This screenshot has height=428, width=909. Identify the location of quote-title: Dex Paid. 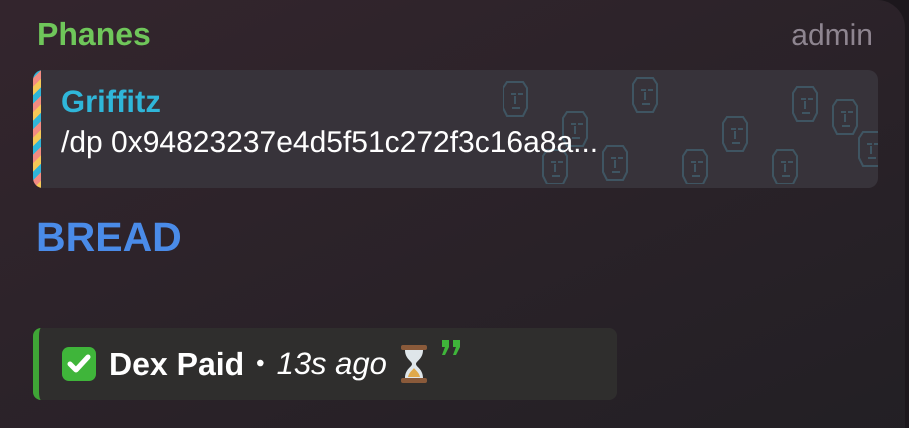
(176, 364).